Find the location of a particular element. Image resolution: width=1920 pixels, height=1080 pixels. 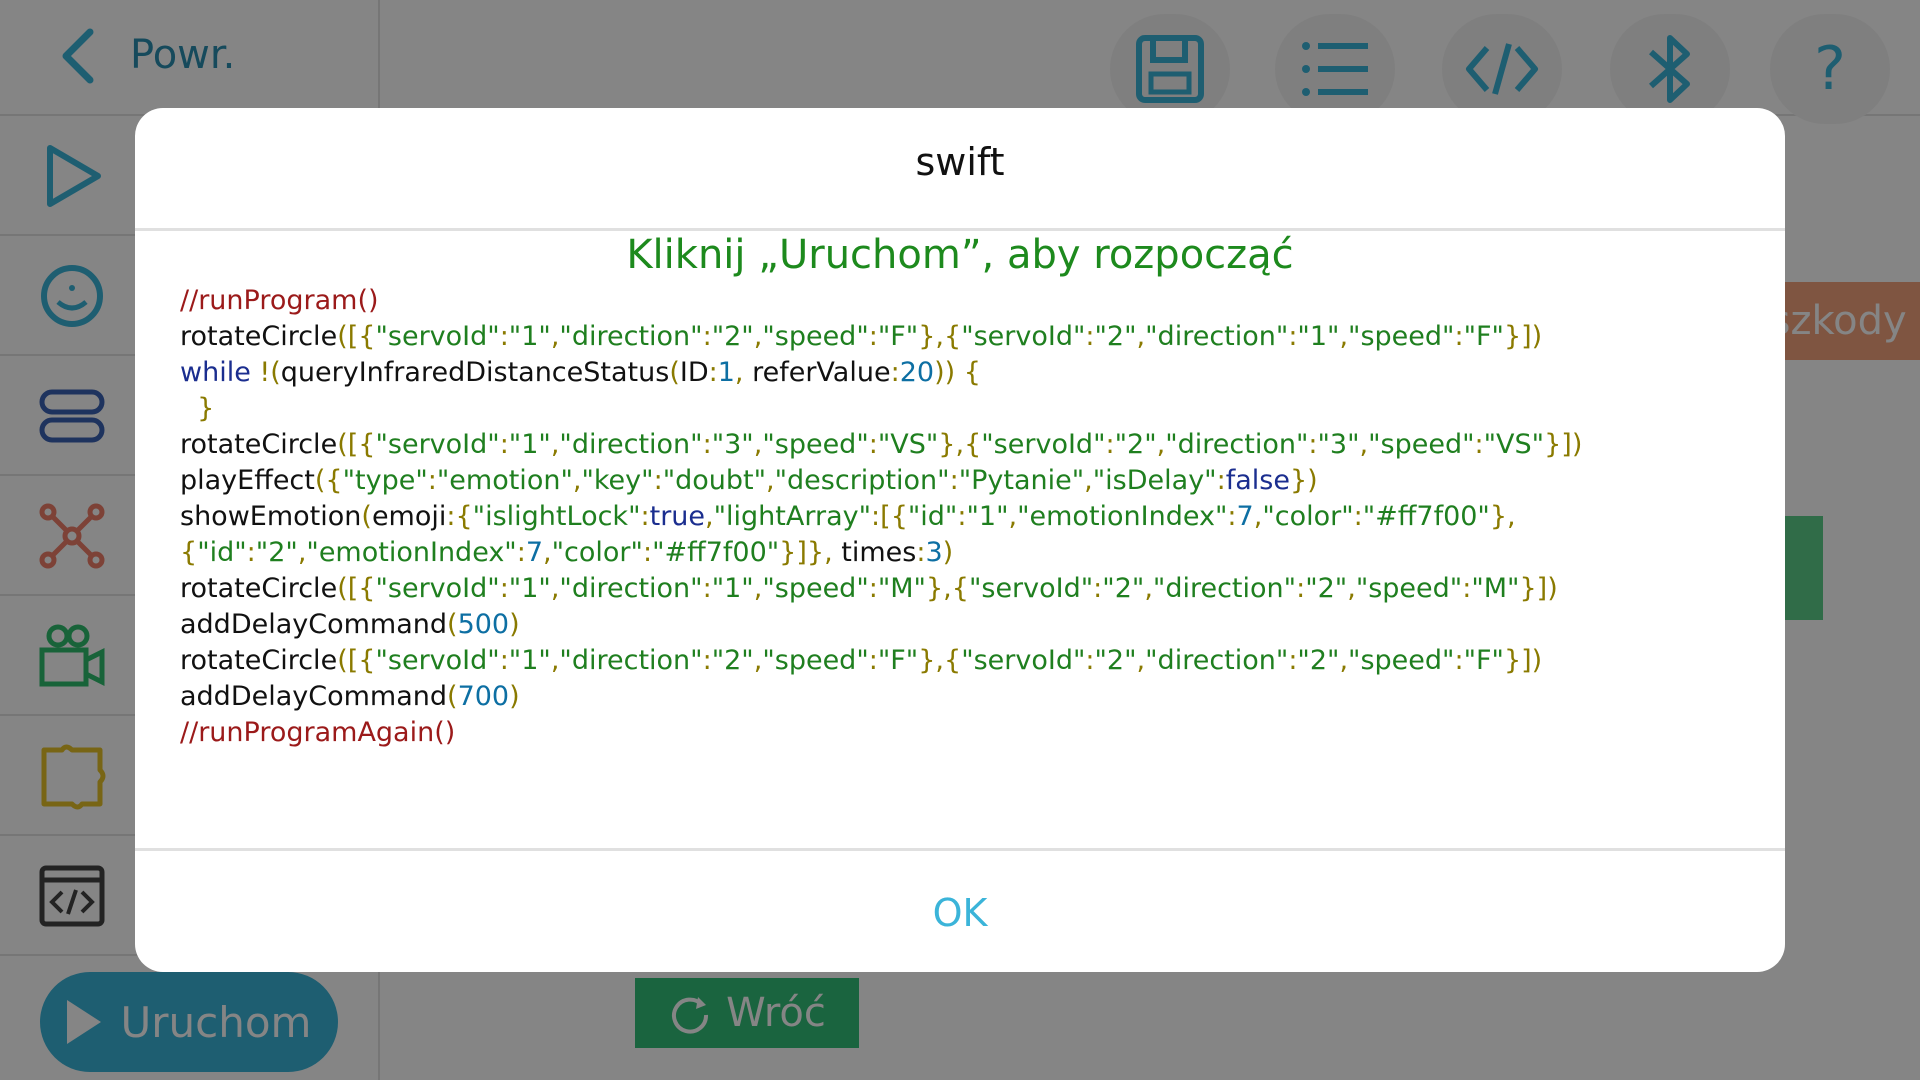

ok-button: OK is located at coordinates (960, 912).